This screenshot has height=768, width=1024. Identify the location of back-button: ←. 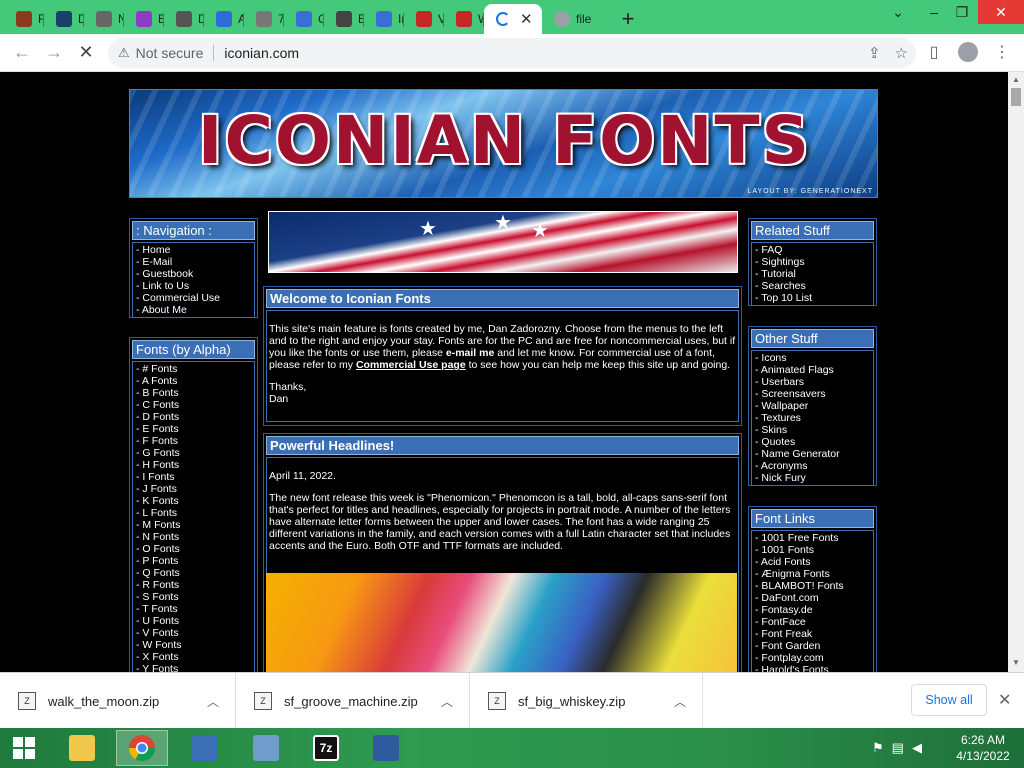
(22, 53).